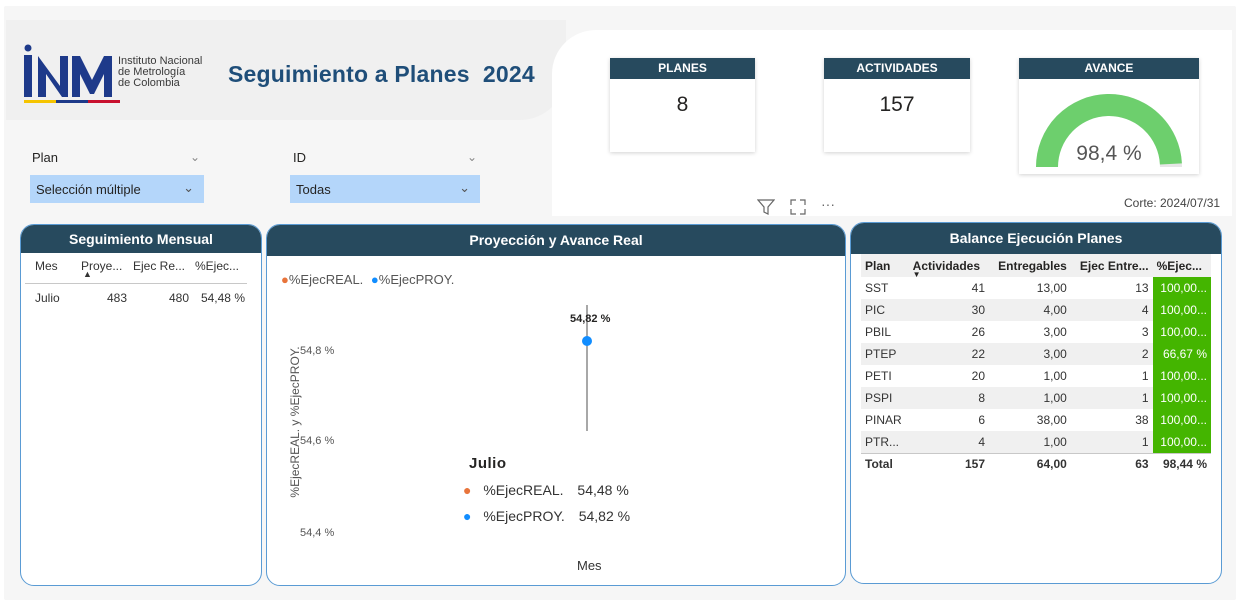 Image resolution: width=1238 pixels, height=603 pixels. I want to click on cell-plan: PIC, so click(885, 310).